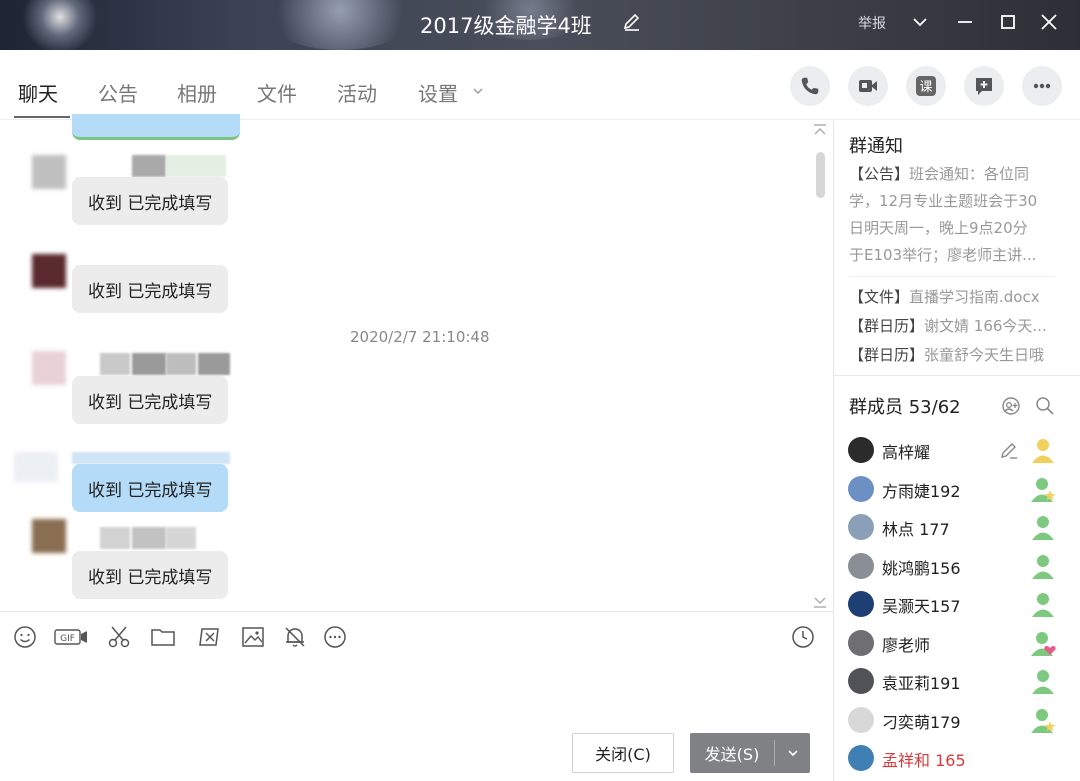 The height and width of the screenshot is (781, 1080). What do you see at coordinates (478, 91) in the screenshot?
I see `settings-chevron-icon` at bounding box center [478, 91].